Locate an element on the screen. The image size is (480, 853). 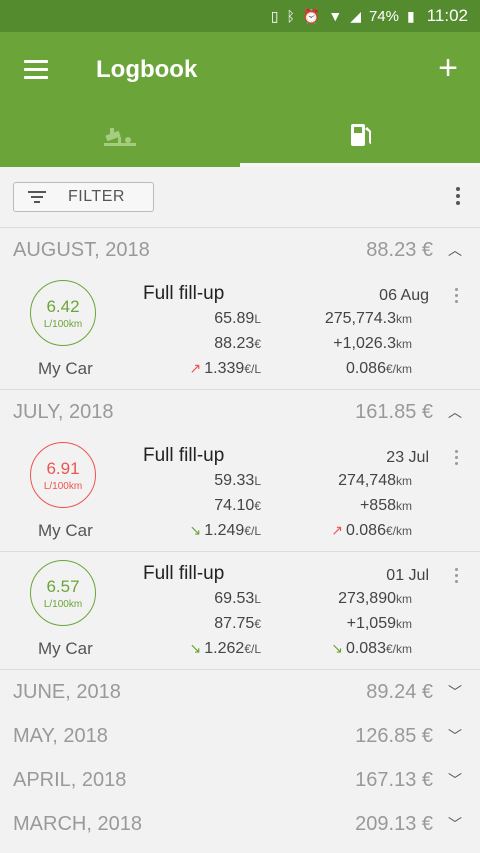
app-bar: Logbook + is located at coordinates (240, 69).